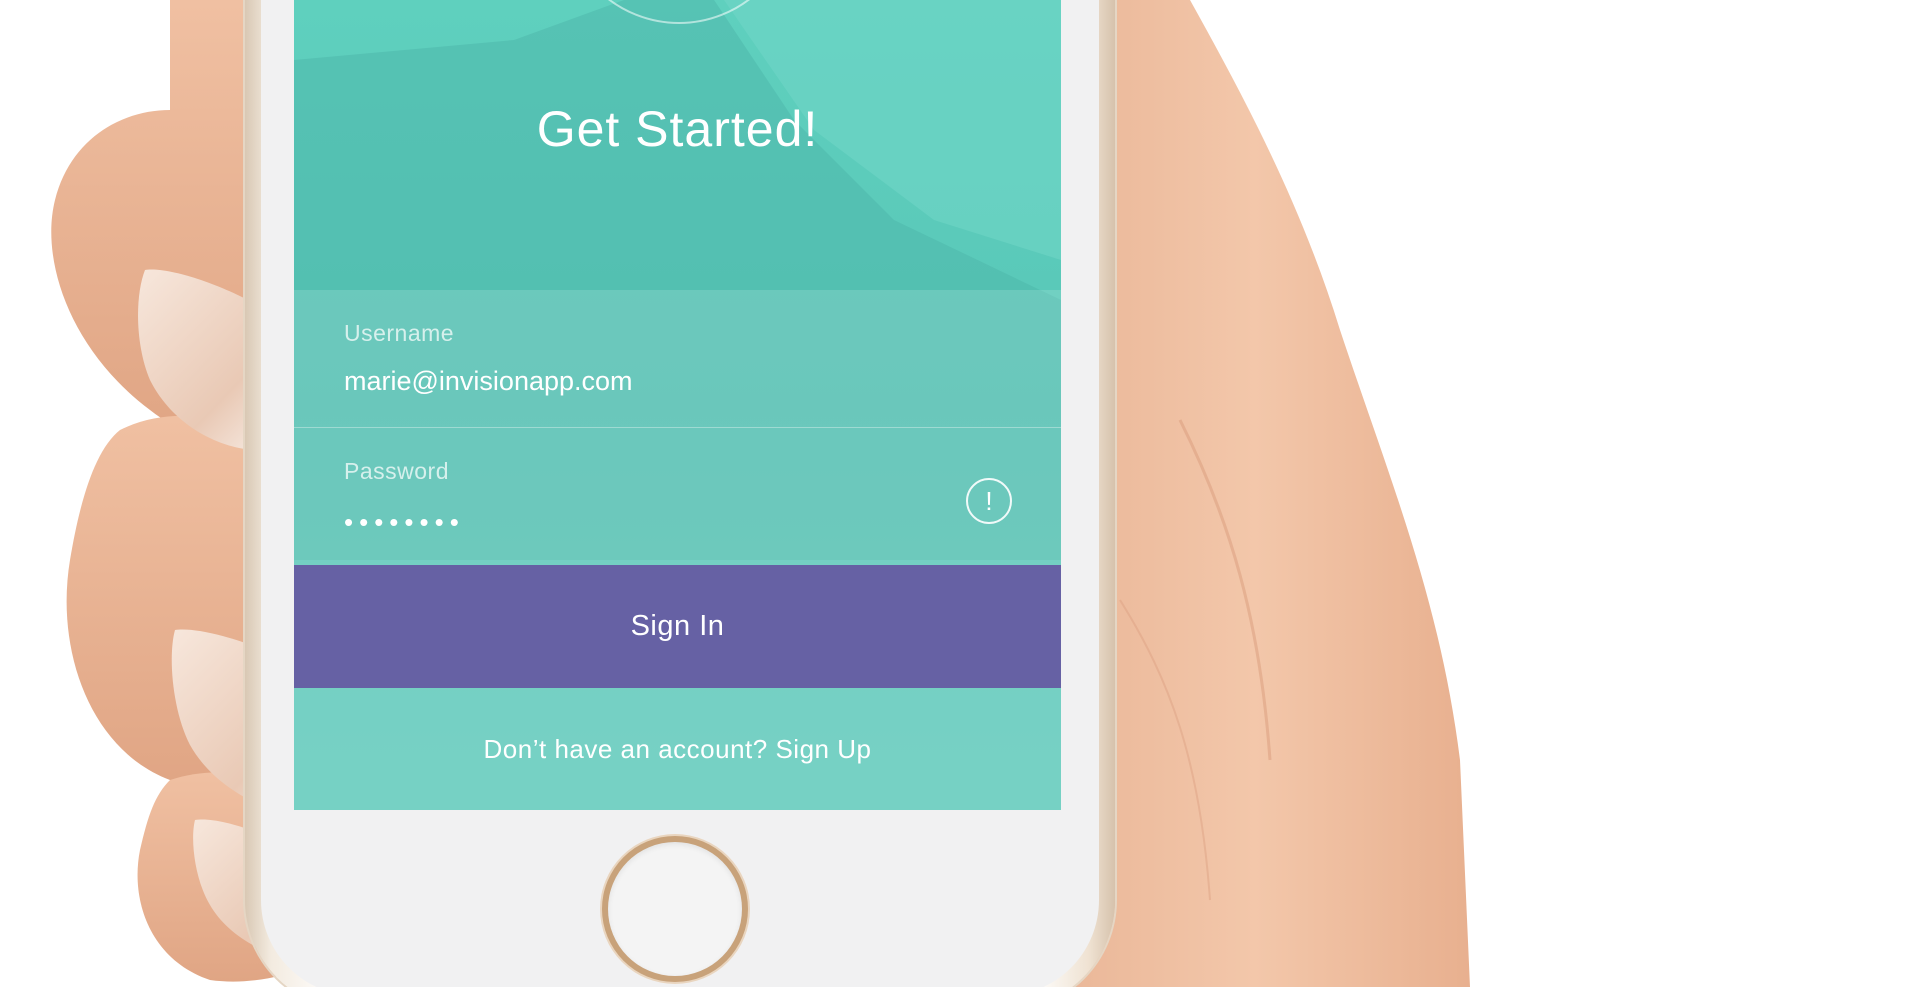 This screenshot has height=987, width=1921. I want to click on sign-up-link: Don’t have an account? Sign Up, so click(677, 749).